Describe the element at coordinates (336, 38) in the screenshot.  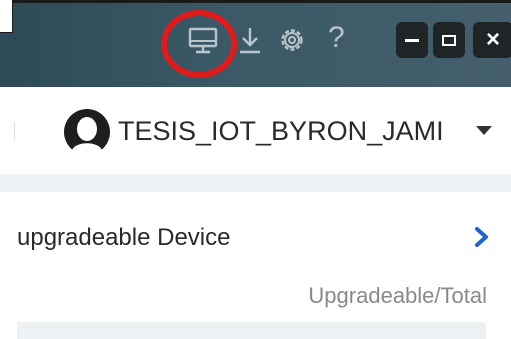
I see `help-icon: ?` at that location.